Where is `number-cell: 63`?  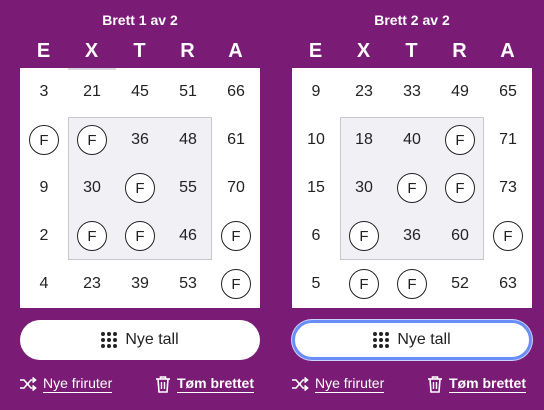
number-cell: 63 is located at coordinates (508, 284).